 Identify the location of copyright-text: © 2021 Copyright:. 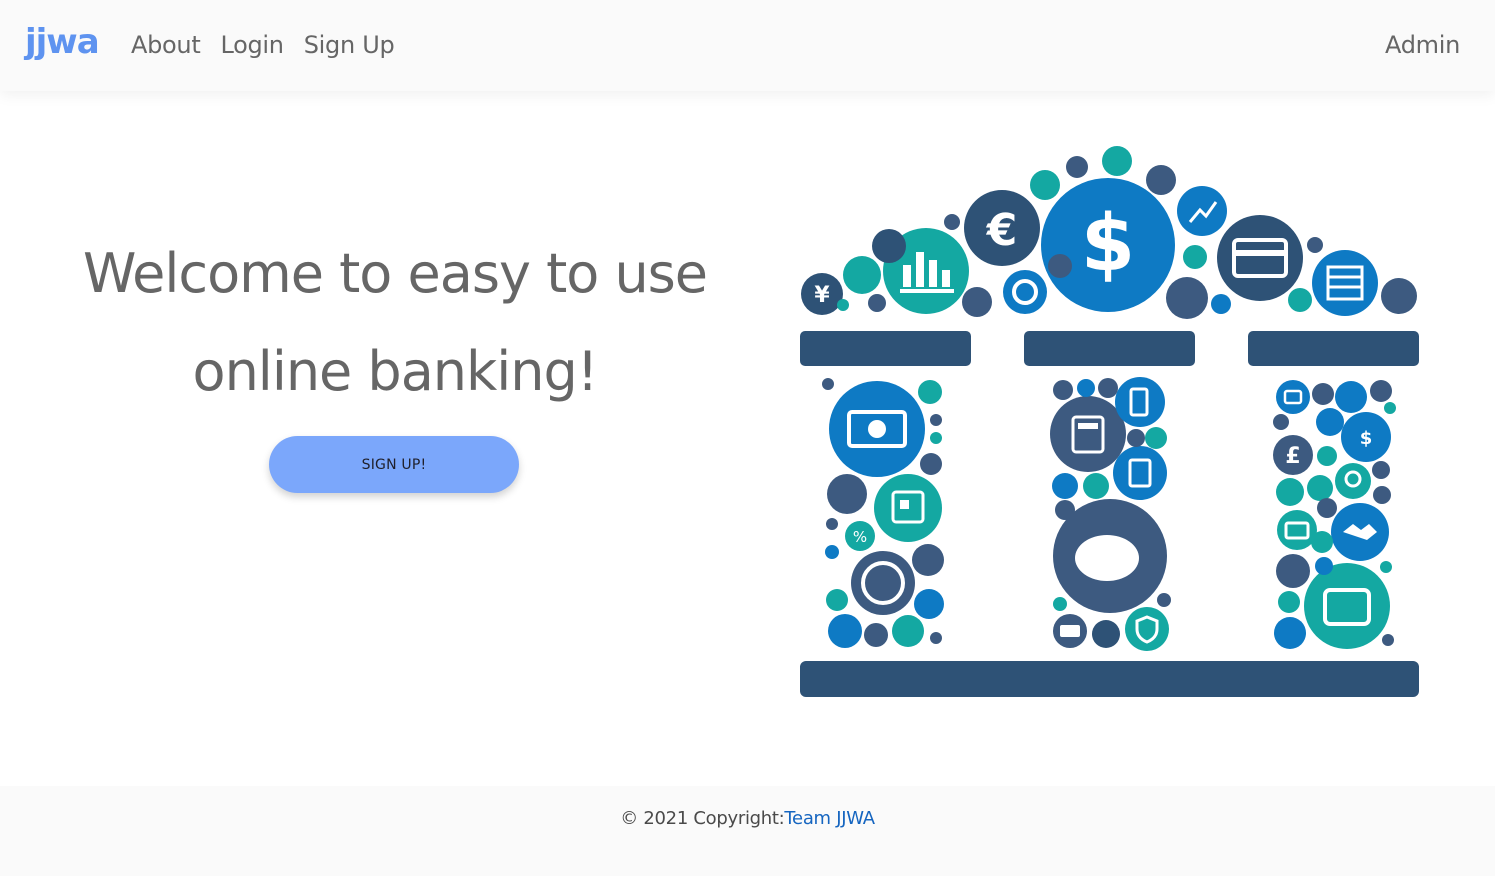
(702, 818).